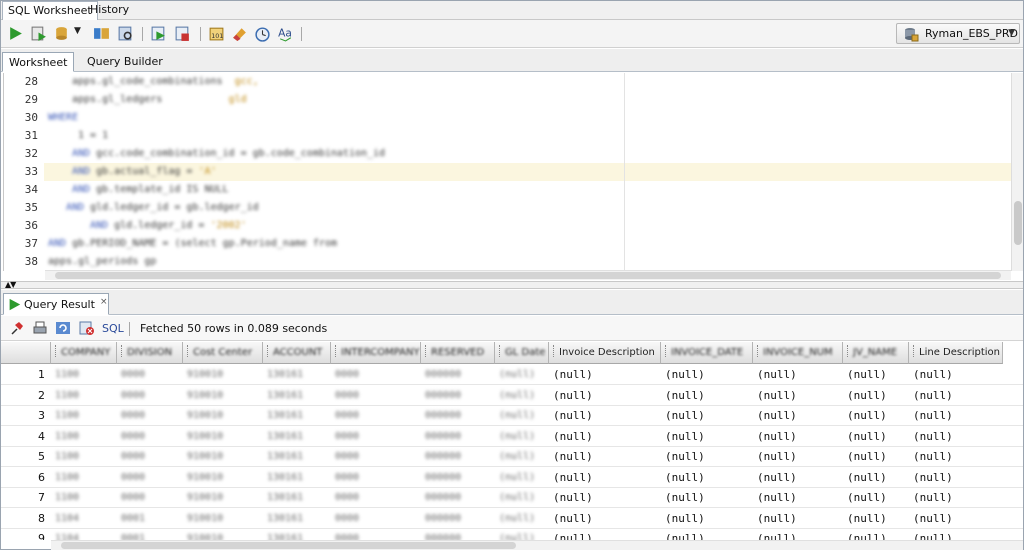 The height and width of the screenshot is (550, 1024). What do you see at coordinates (223, 353) in the screenshot?
I see `column-header: Cost Center` at bounding box center [223, 353].